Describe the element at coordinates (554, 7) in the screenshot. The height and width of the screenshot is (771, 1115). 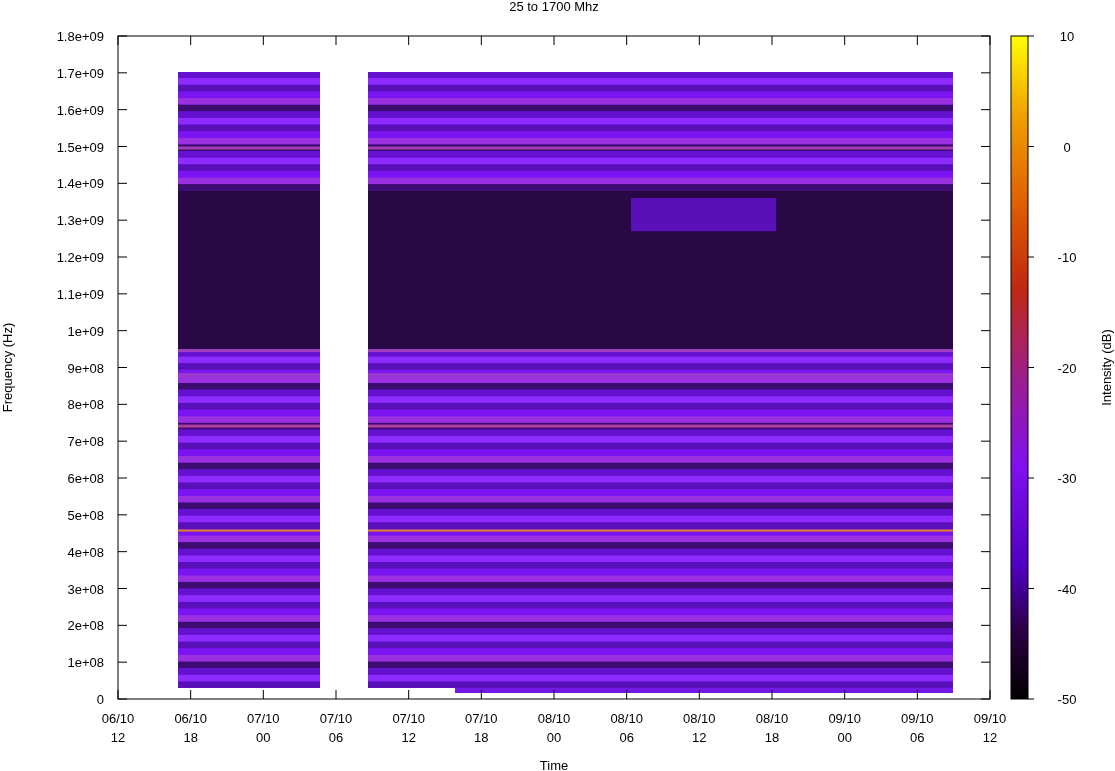
I see `chart-title: 25 to 1700 Mhz` at that location.